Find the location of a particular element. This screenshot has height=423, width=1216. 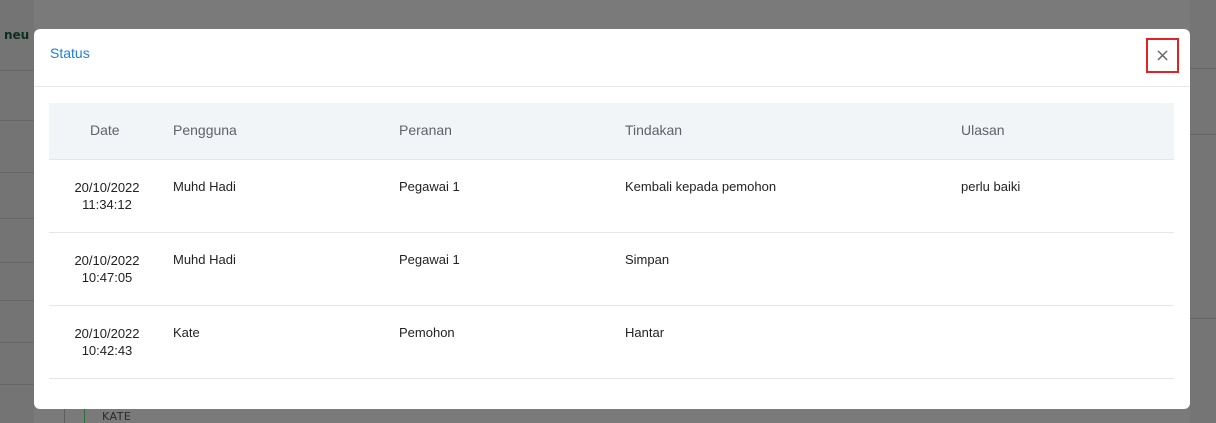

column-header-pengguna: Pengguna is located at coordinates (205, 130).